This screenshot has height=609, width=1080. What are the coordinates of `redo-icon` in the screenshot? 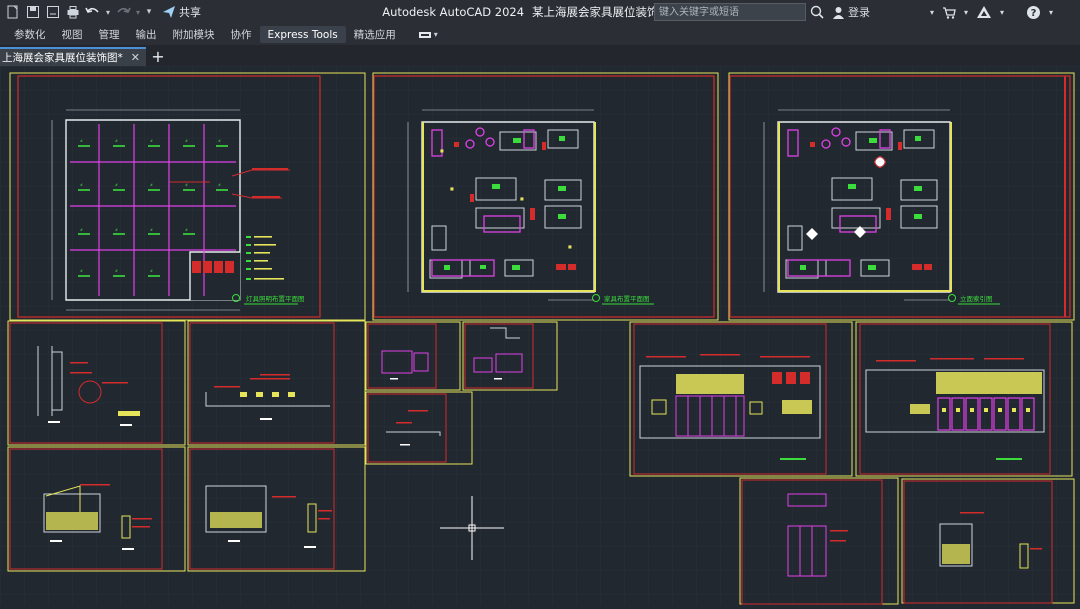 It's located at (123, 12).